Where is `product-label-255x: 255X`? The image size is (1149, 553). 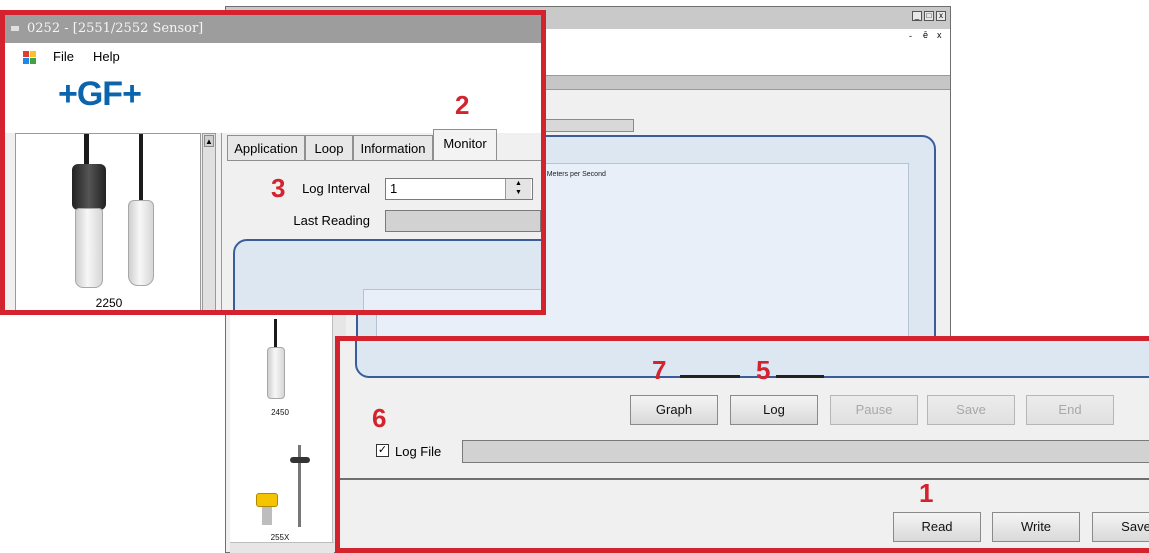
product-label-255x: 255X is located at coordinates (280, 537).